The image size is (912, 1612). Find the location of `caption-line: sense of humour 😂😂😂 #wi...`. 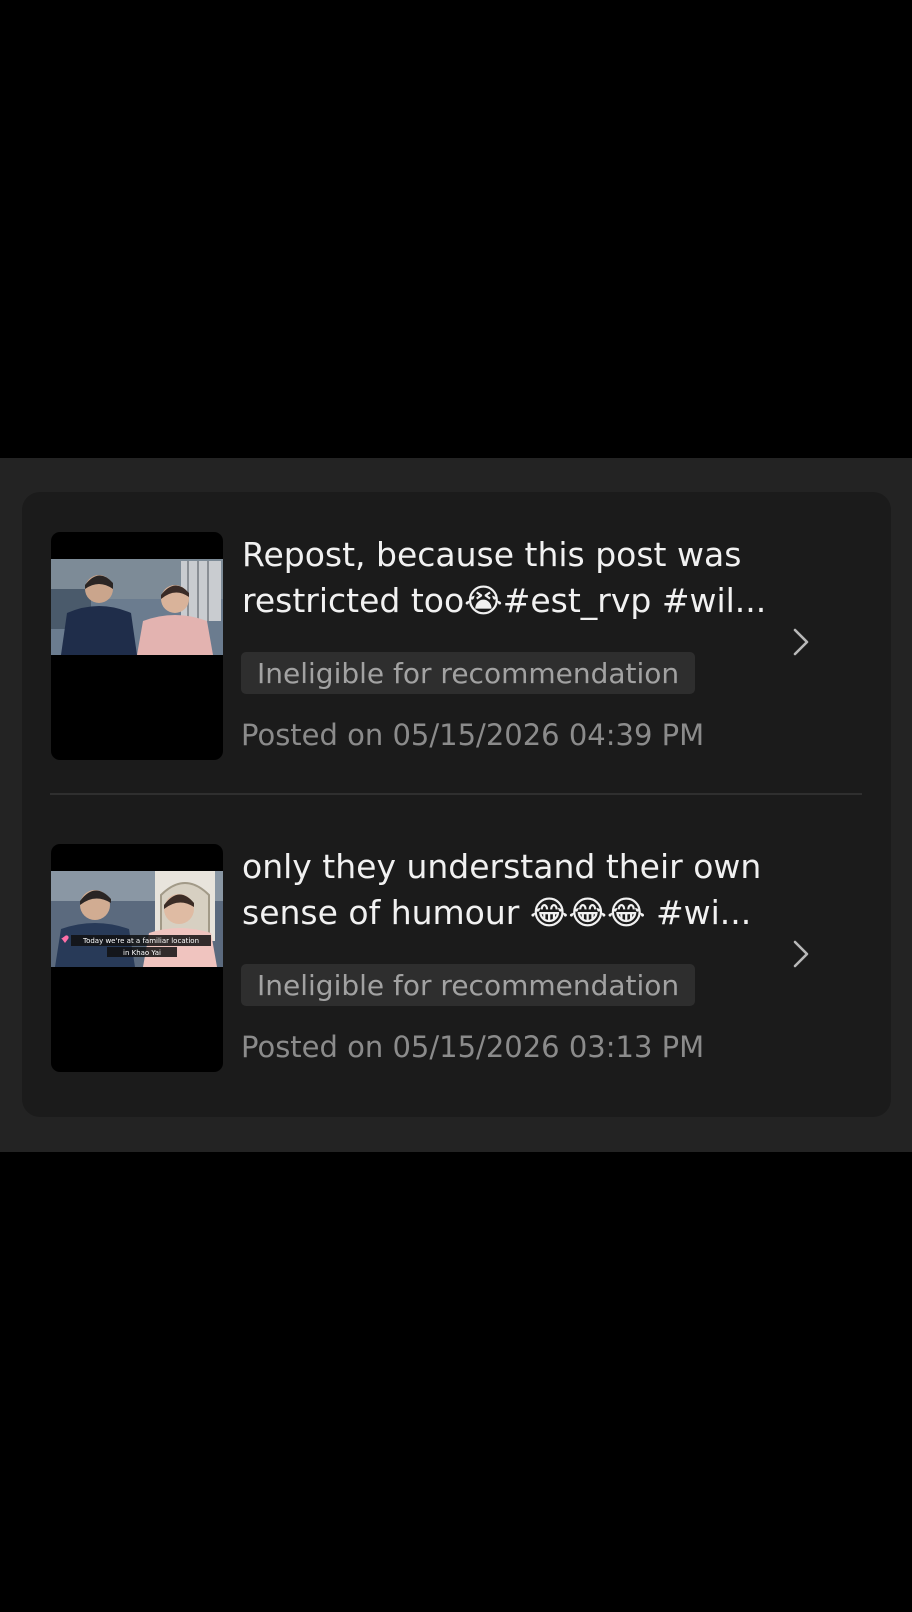

caption-line: sense of humour 😂😂😂 #wi... is located at coordinates (497, 912).